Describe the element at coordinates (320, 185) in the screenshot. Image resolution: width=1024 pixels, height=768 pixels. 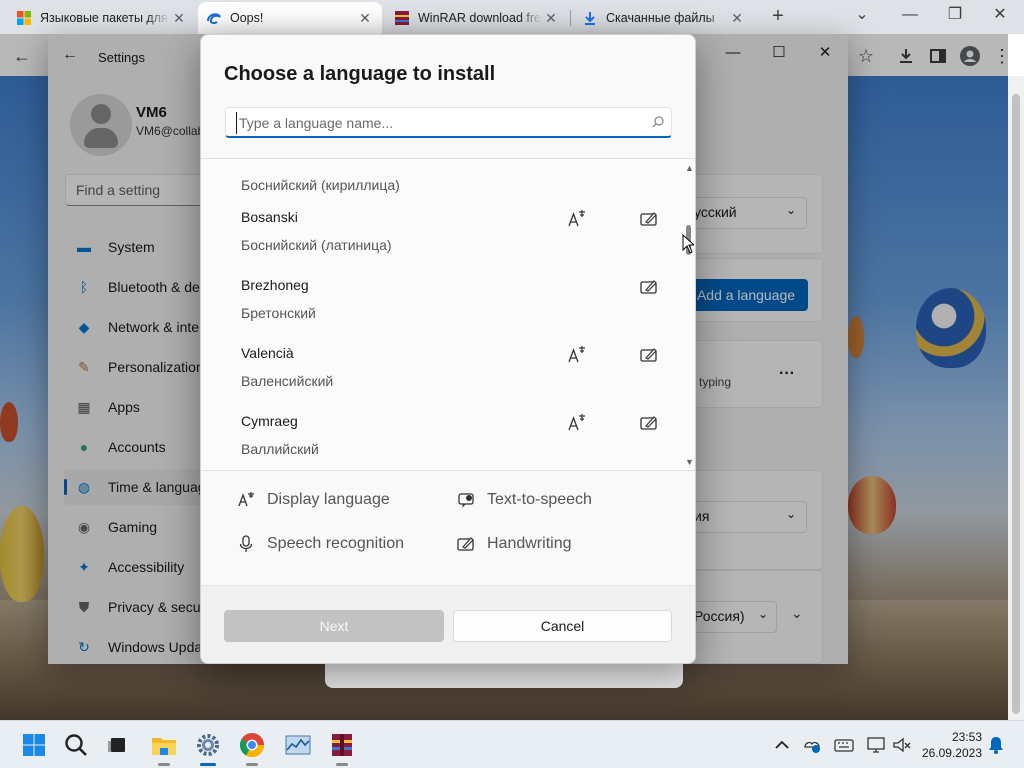
I see `language-localized-name: Боснийский (кириллица)` at that location.